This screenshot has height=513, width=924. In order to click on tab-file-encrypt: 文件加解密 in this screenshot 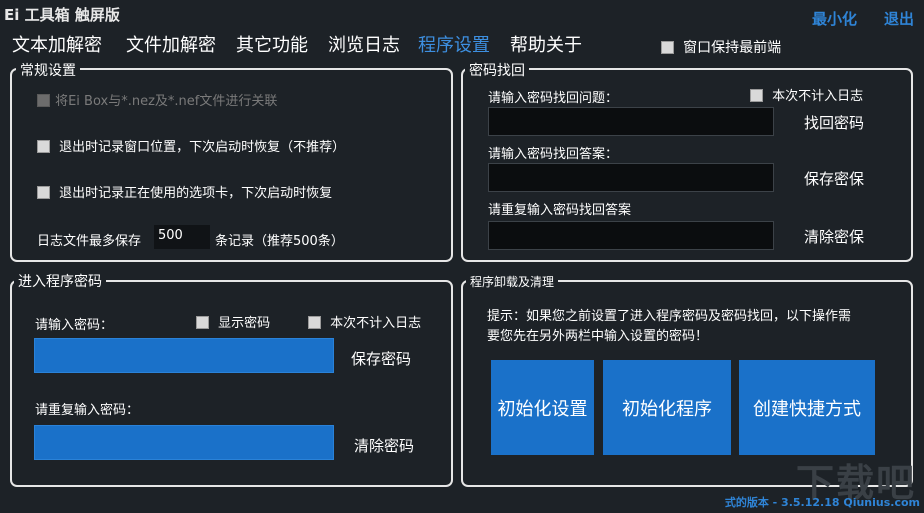, I will do `click(171, 44)`.